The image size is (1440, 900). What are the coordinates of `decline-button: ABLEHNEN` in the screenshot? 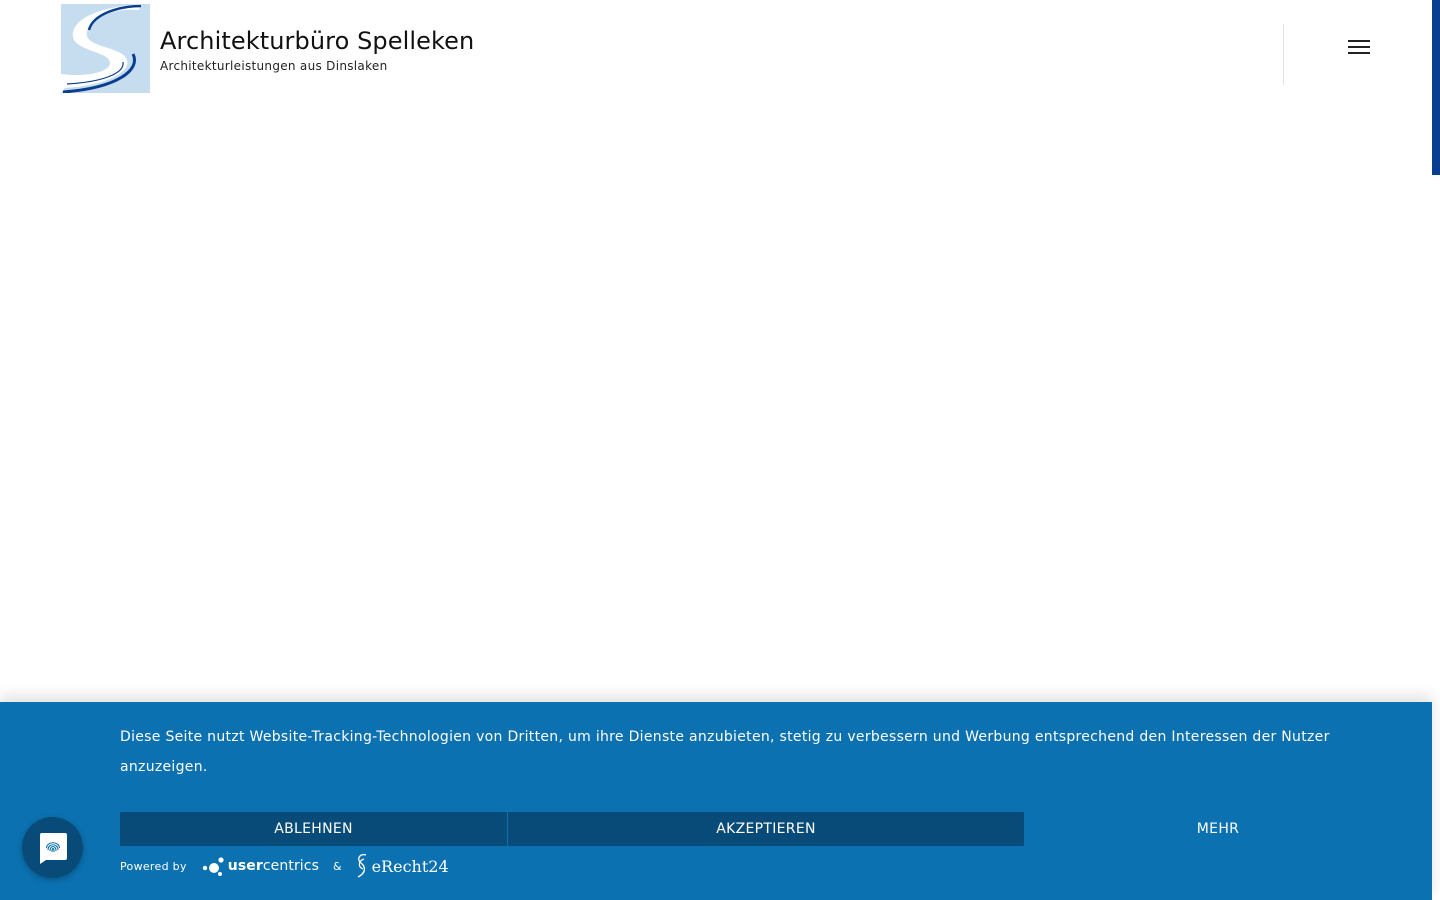 It's located at (313, 829).